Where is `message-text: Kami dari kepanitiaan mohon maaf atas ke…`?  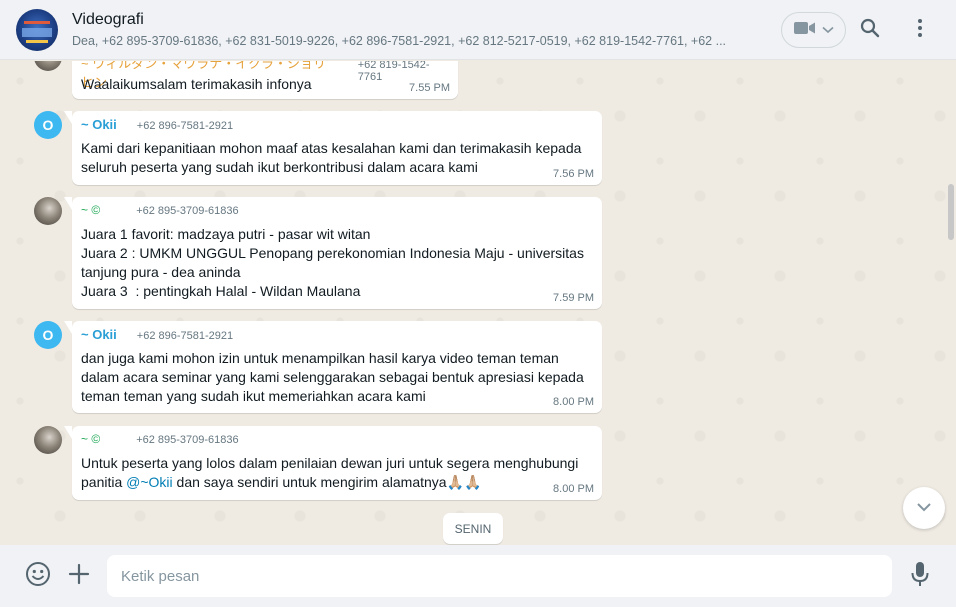 message-text: Kami dari kepanitiaan mohon maaf atas ke… is located at coordinates (333, 157).